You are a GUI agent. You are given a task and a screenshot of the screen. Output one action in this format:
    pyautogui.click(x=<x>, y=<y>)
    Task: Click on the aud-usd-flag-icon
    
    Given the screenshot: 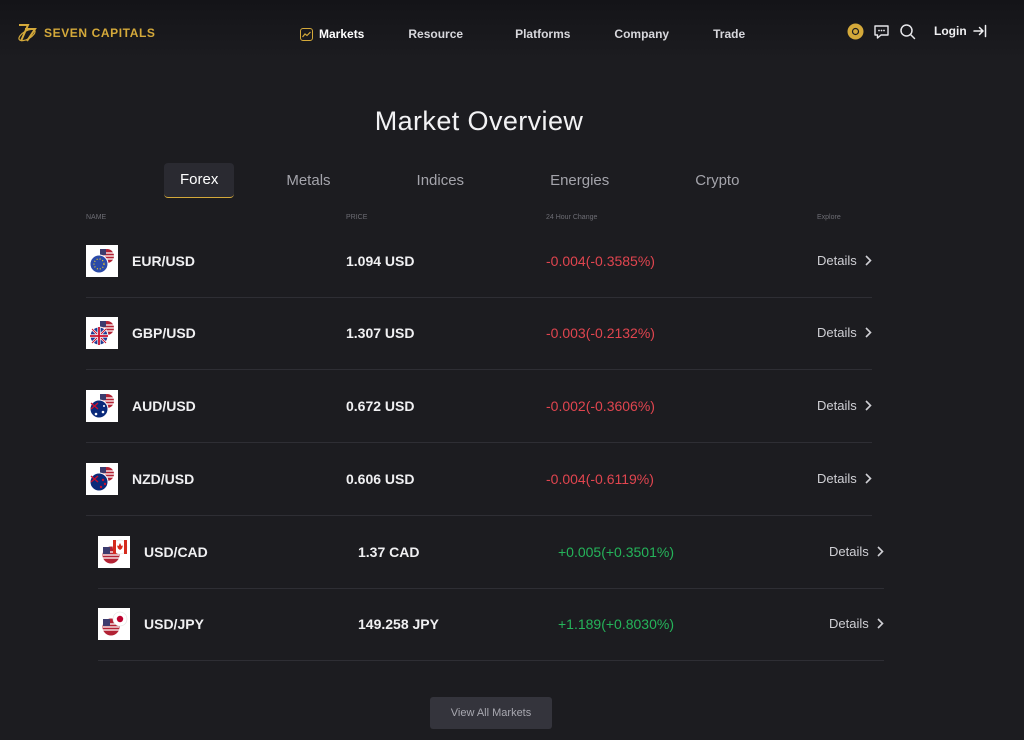 What is the action you would take?
    pyautogui.click(x=102, y=406)
    